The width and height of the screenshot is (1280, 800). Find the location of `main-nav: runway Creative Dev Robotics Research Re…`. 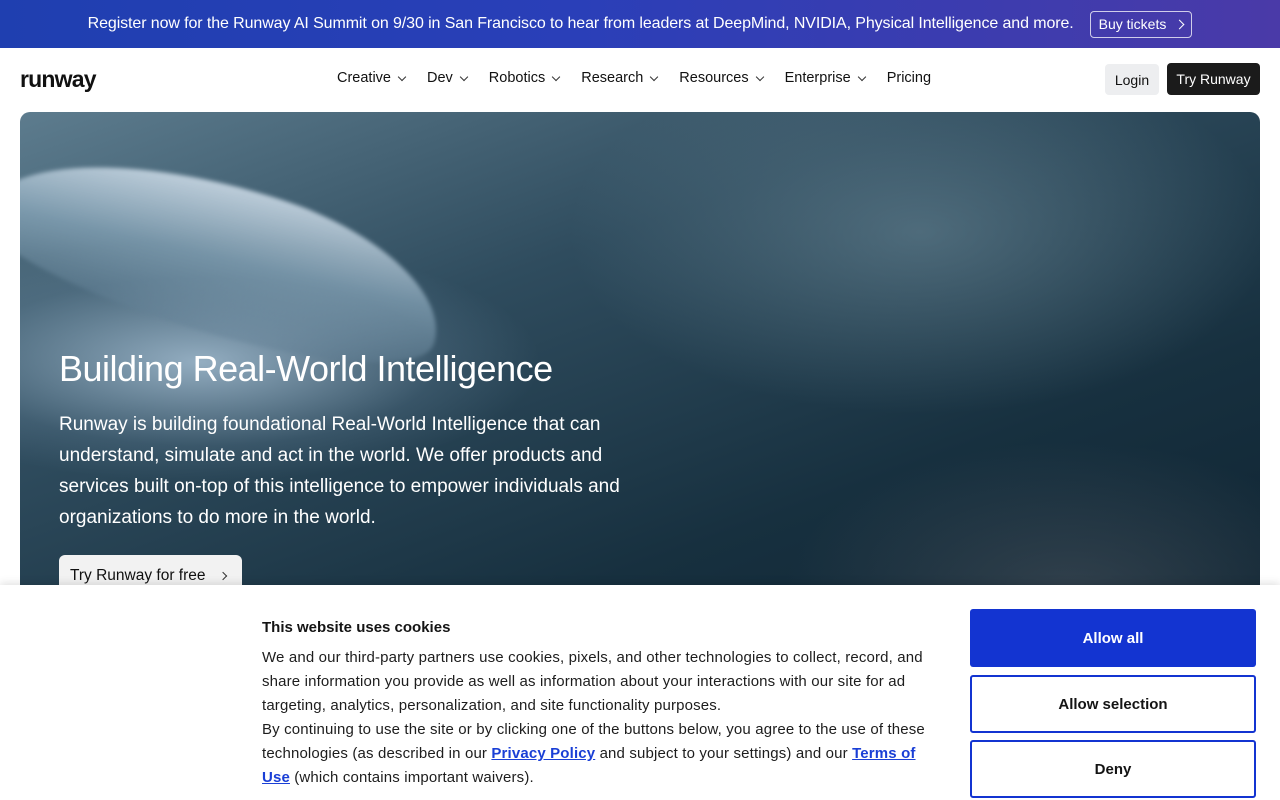

main-nav: runway Creative Dev Robotics Research Re… is located at coordinates (640, 80).